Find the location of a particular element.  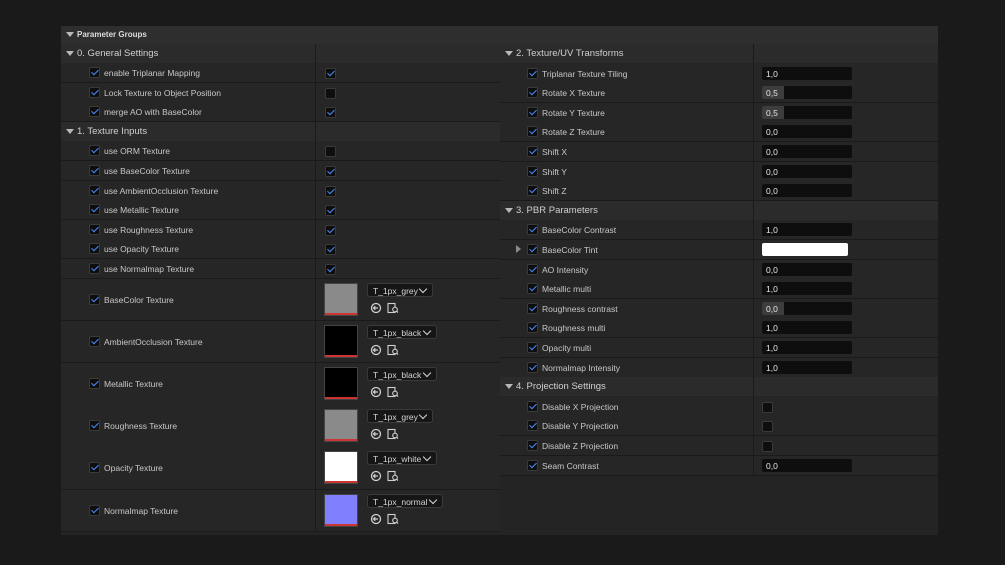

texture-asset-combo: T_1px_white is located at coordinates (402, 458).